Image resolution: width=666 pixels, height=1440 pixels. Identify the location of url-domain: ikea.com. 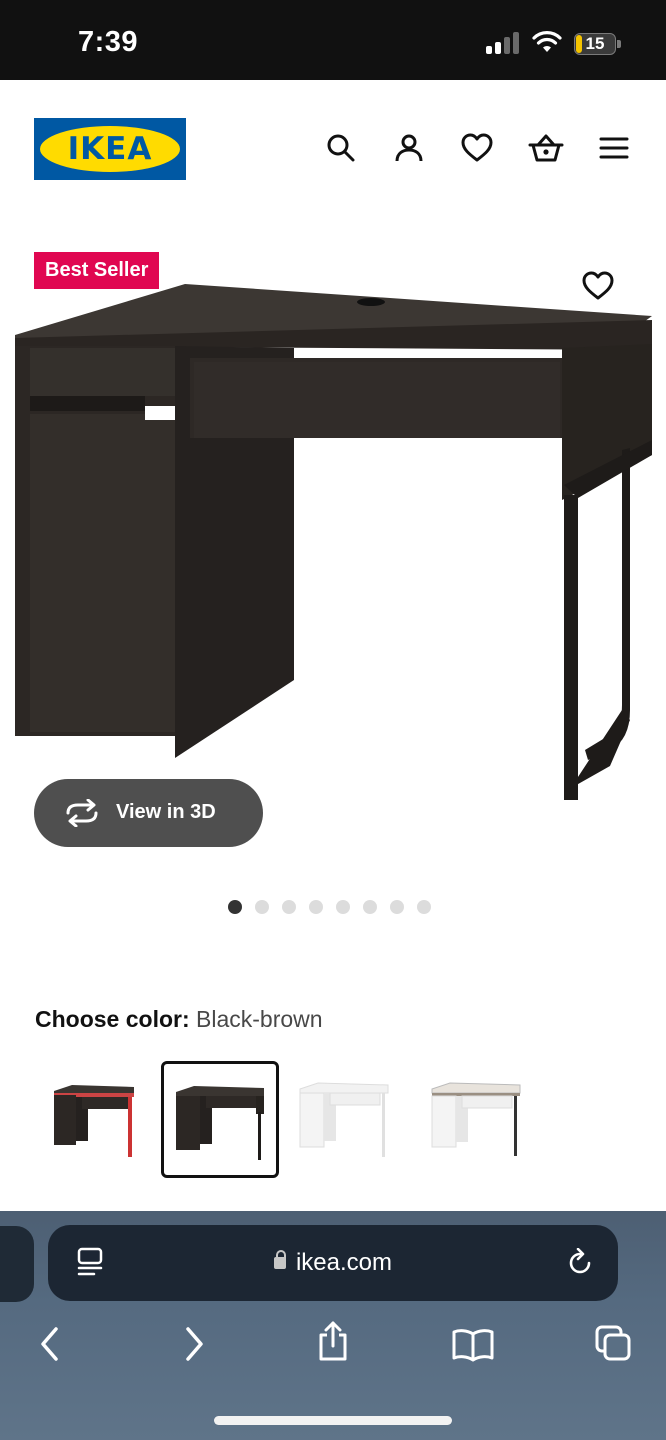
(344, 1262).